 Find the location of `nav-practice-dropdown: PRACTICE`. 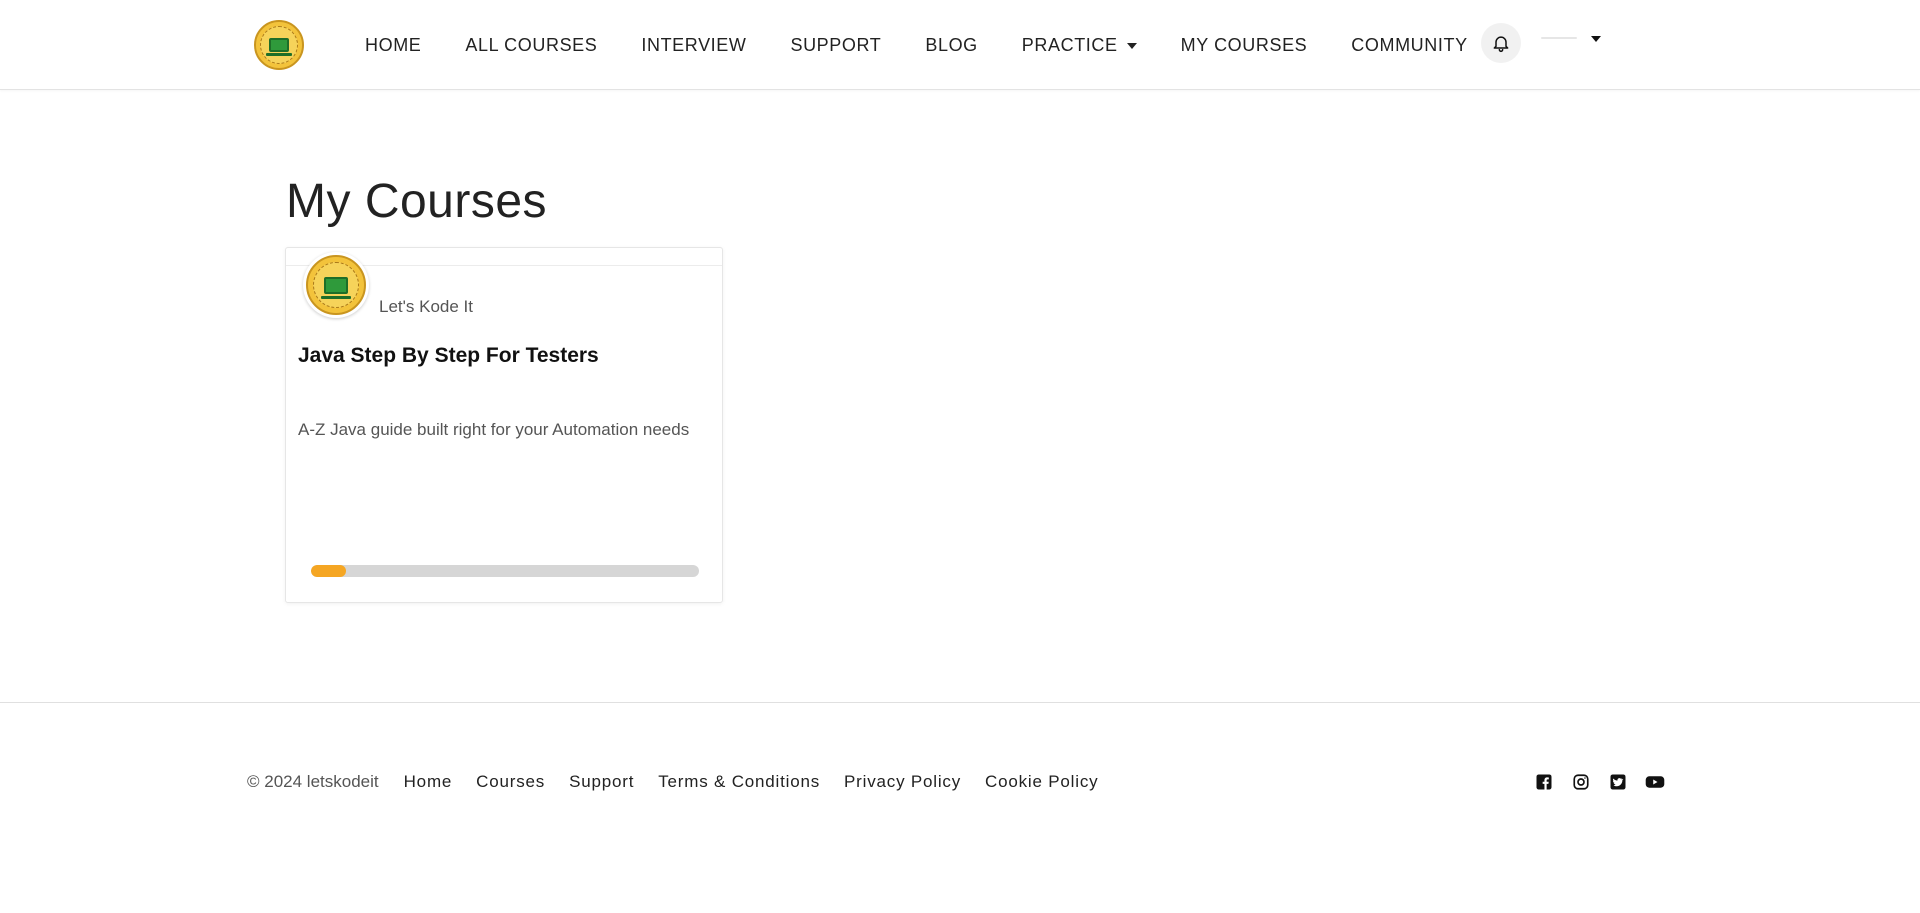

nav-practice-dropdown: PRACTICE is located at coordinates (1079, 45).